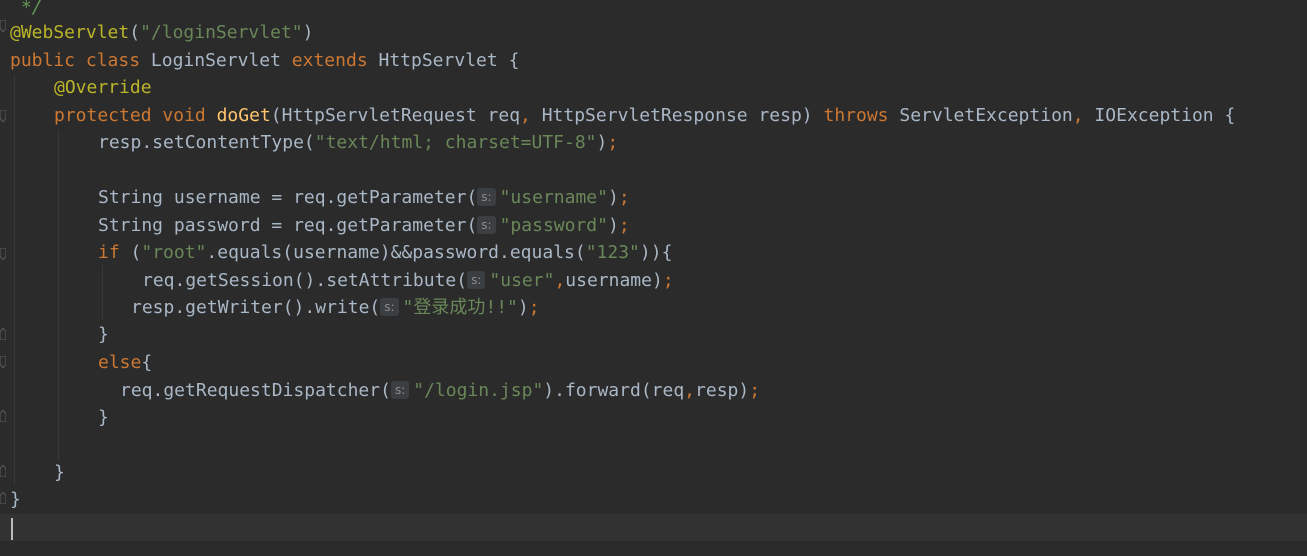 The height and width of the screenshot is (556, 1307). What do you see at coordinates (288, 225) in the screenshot?
I see `code-token: String password = req.getParameter(` at bounding box center [288, 225].